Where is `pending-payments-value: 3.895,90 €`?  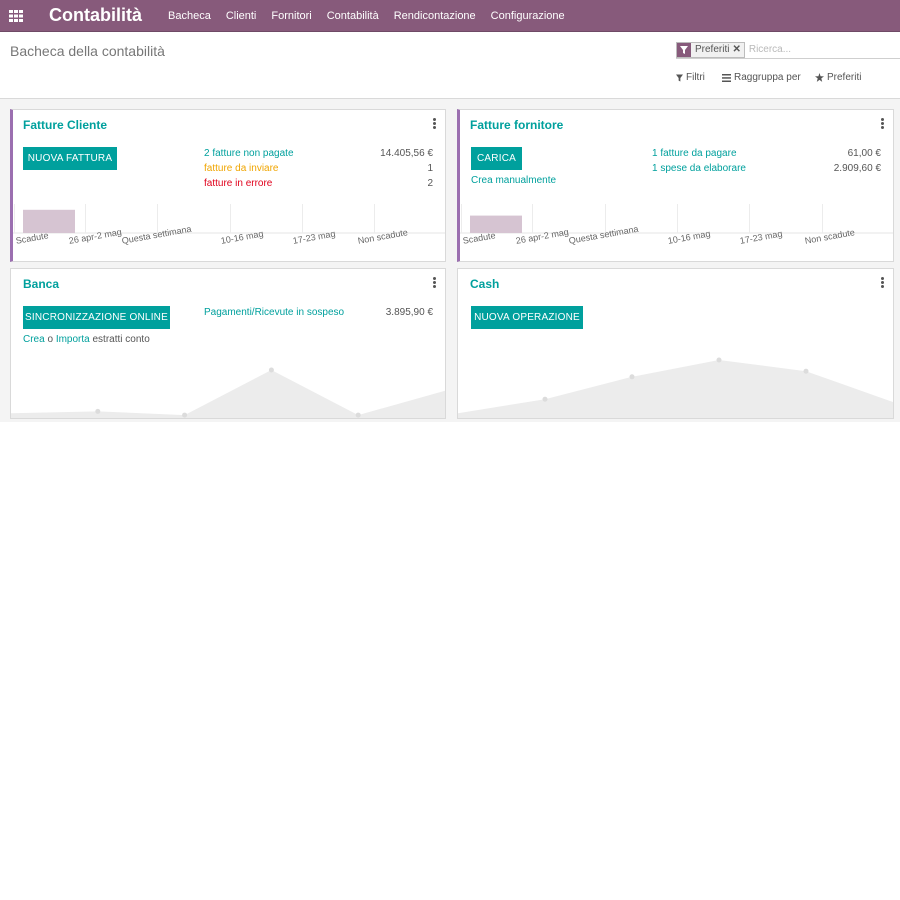
pending-payments-value: 3.895,90 € is located at coordinates (409, 312).